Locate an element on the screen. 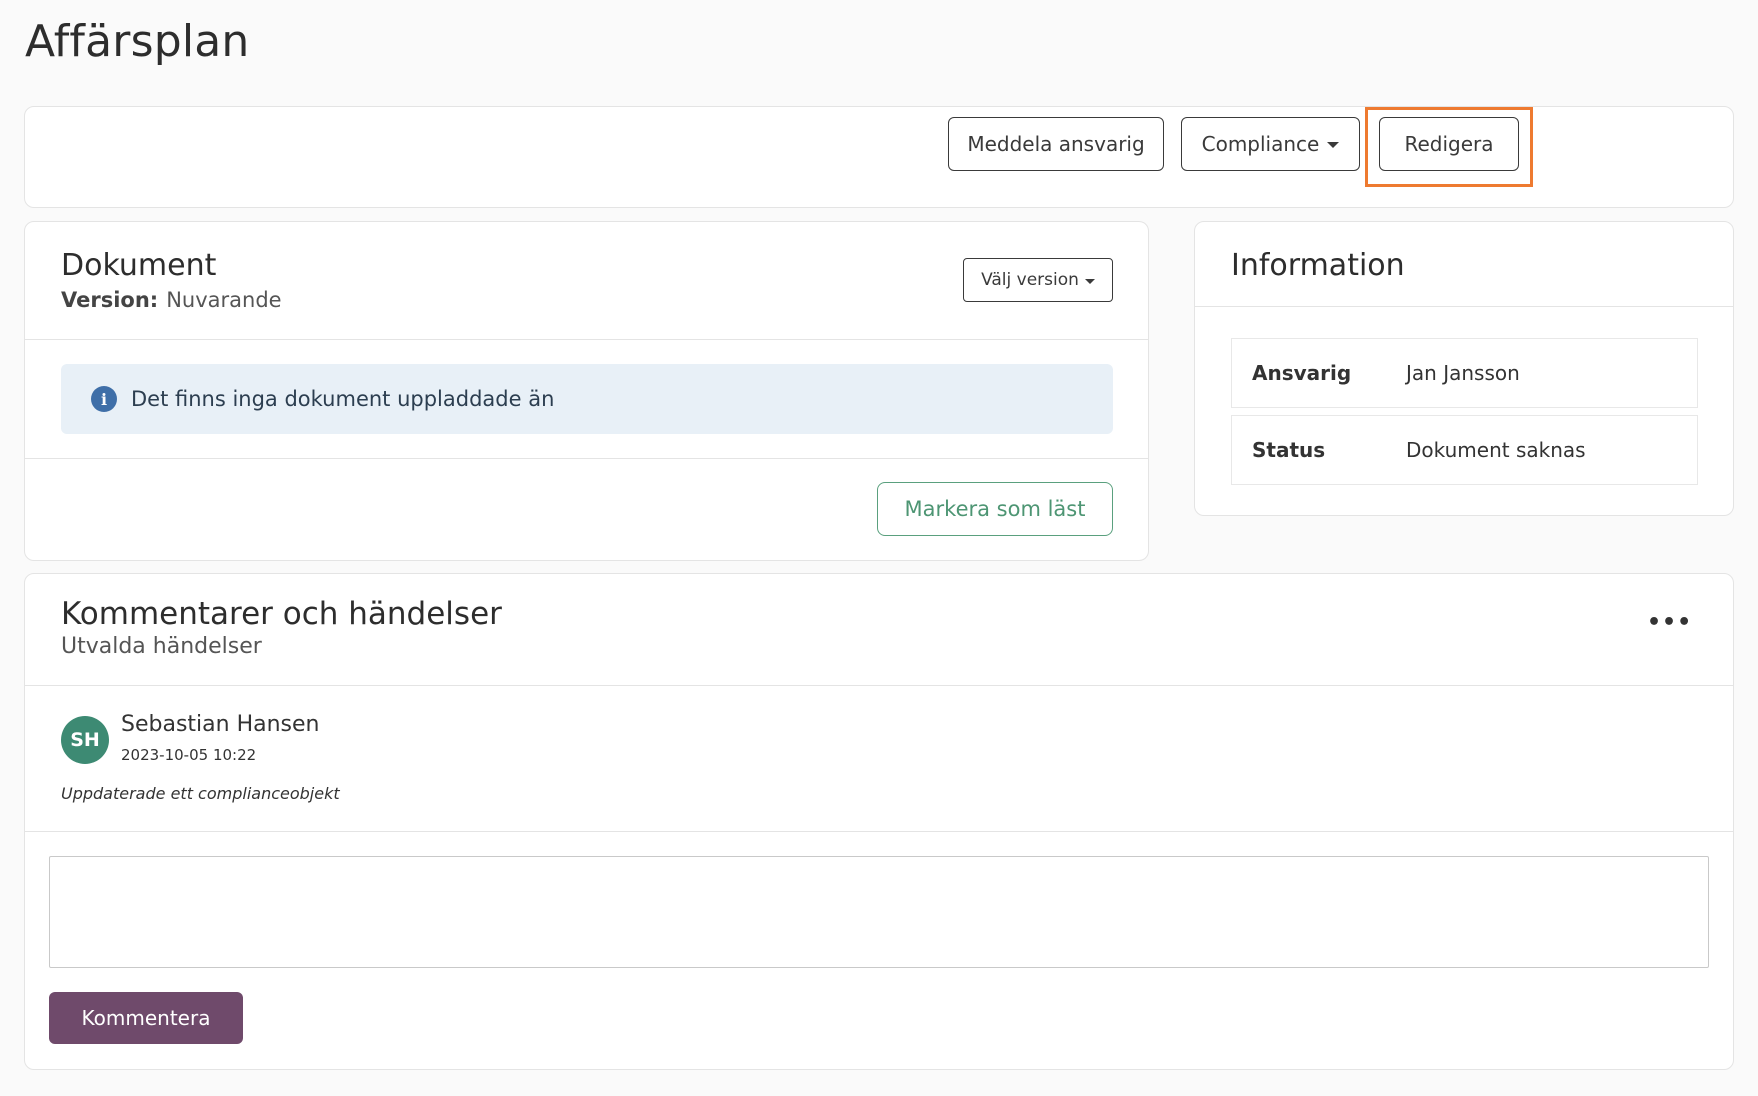 This screenshot has width=1758, height=1096. edit-label: Redigera is located at coordinates (1449, 144).